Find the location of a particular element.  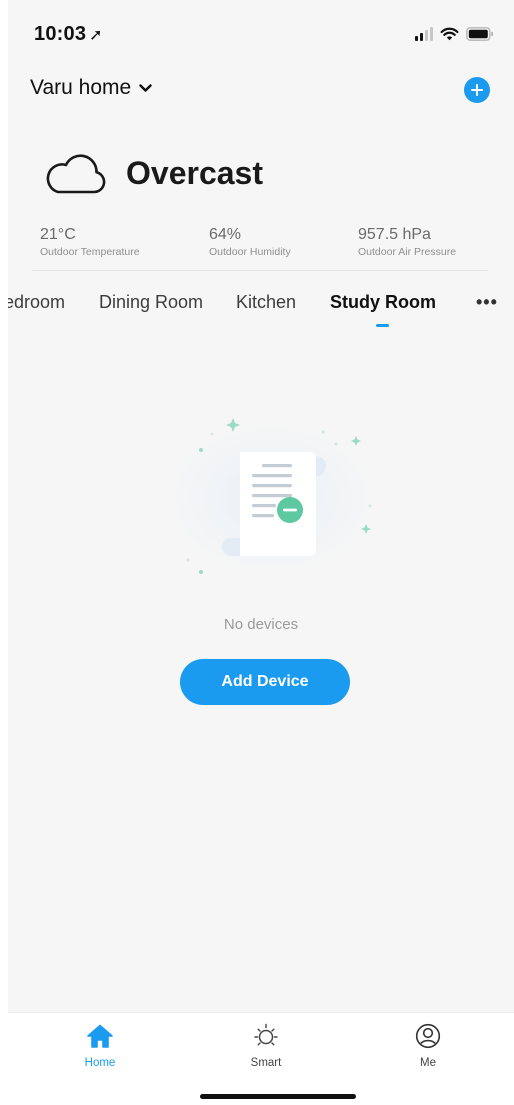

sun-icon is located at coordinates (266, 1034).